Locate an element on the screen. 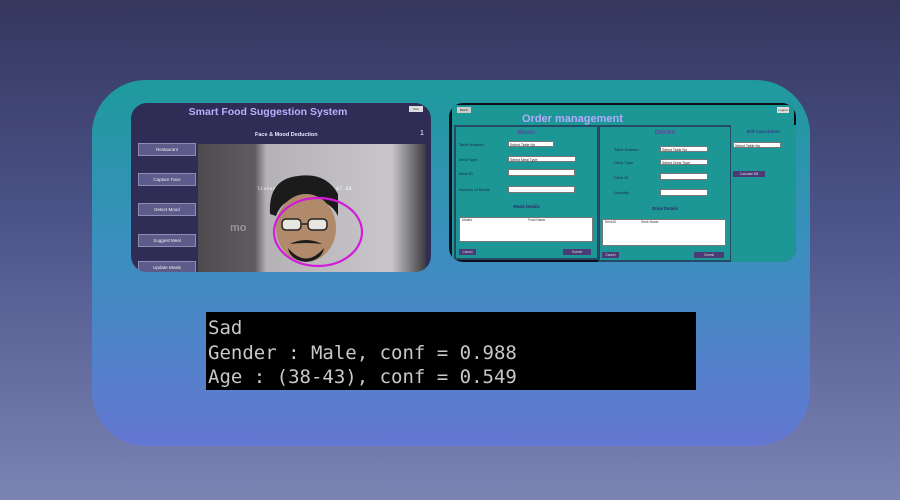 This screenshot has height=500, width=900. drink-type-select: Select Drink Type is located at coordinates (684, 162).